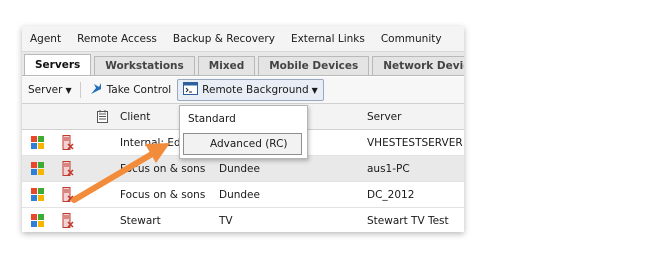  I want to click on table-row: Stewart TV Stewart TV Test, so click(243, 220).